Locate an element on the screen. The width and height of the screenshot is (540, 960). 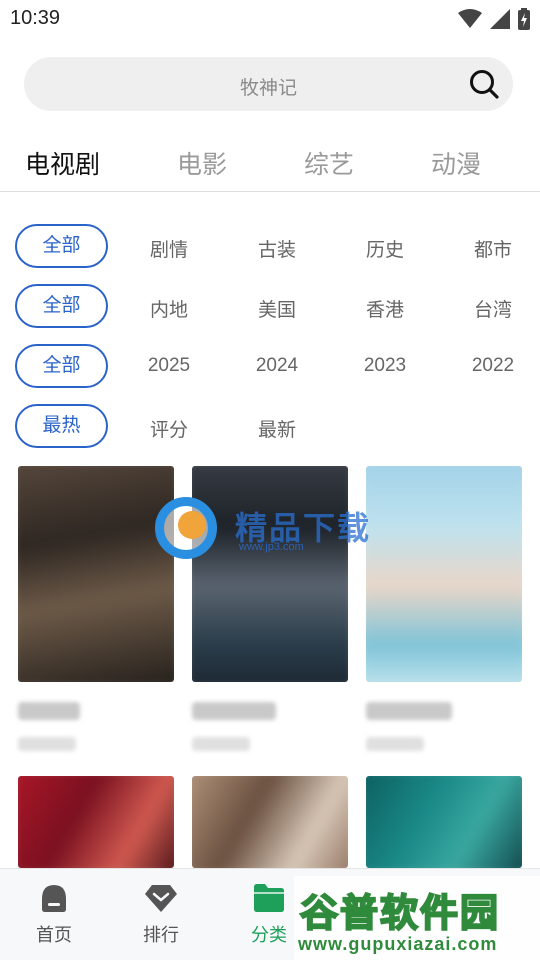
tab-movies: 电影 is located at coordinates (202, 163).